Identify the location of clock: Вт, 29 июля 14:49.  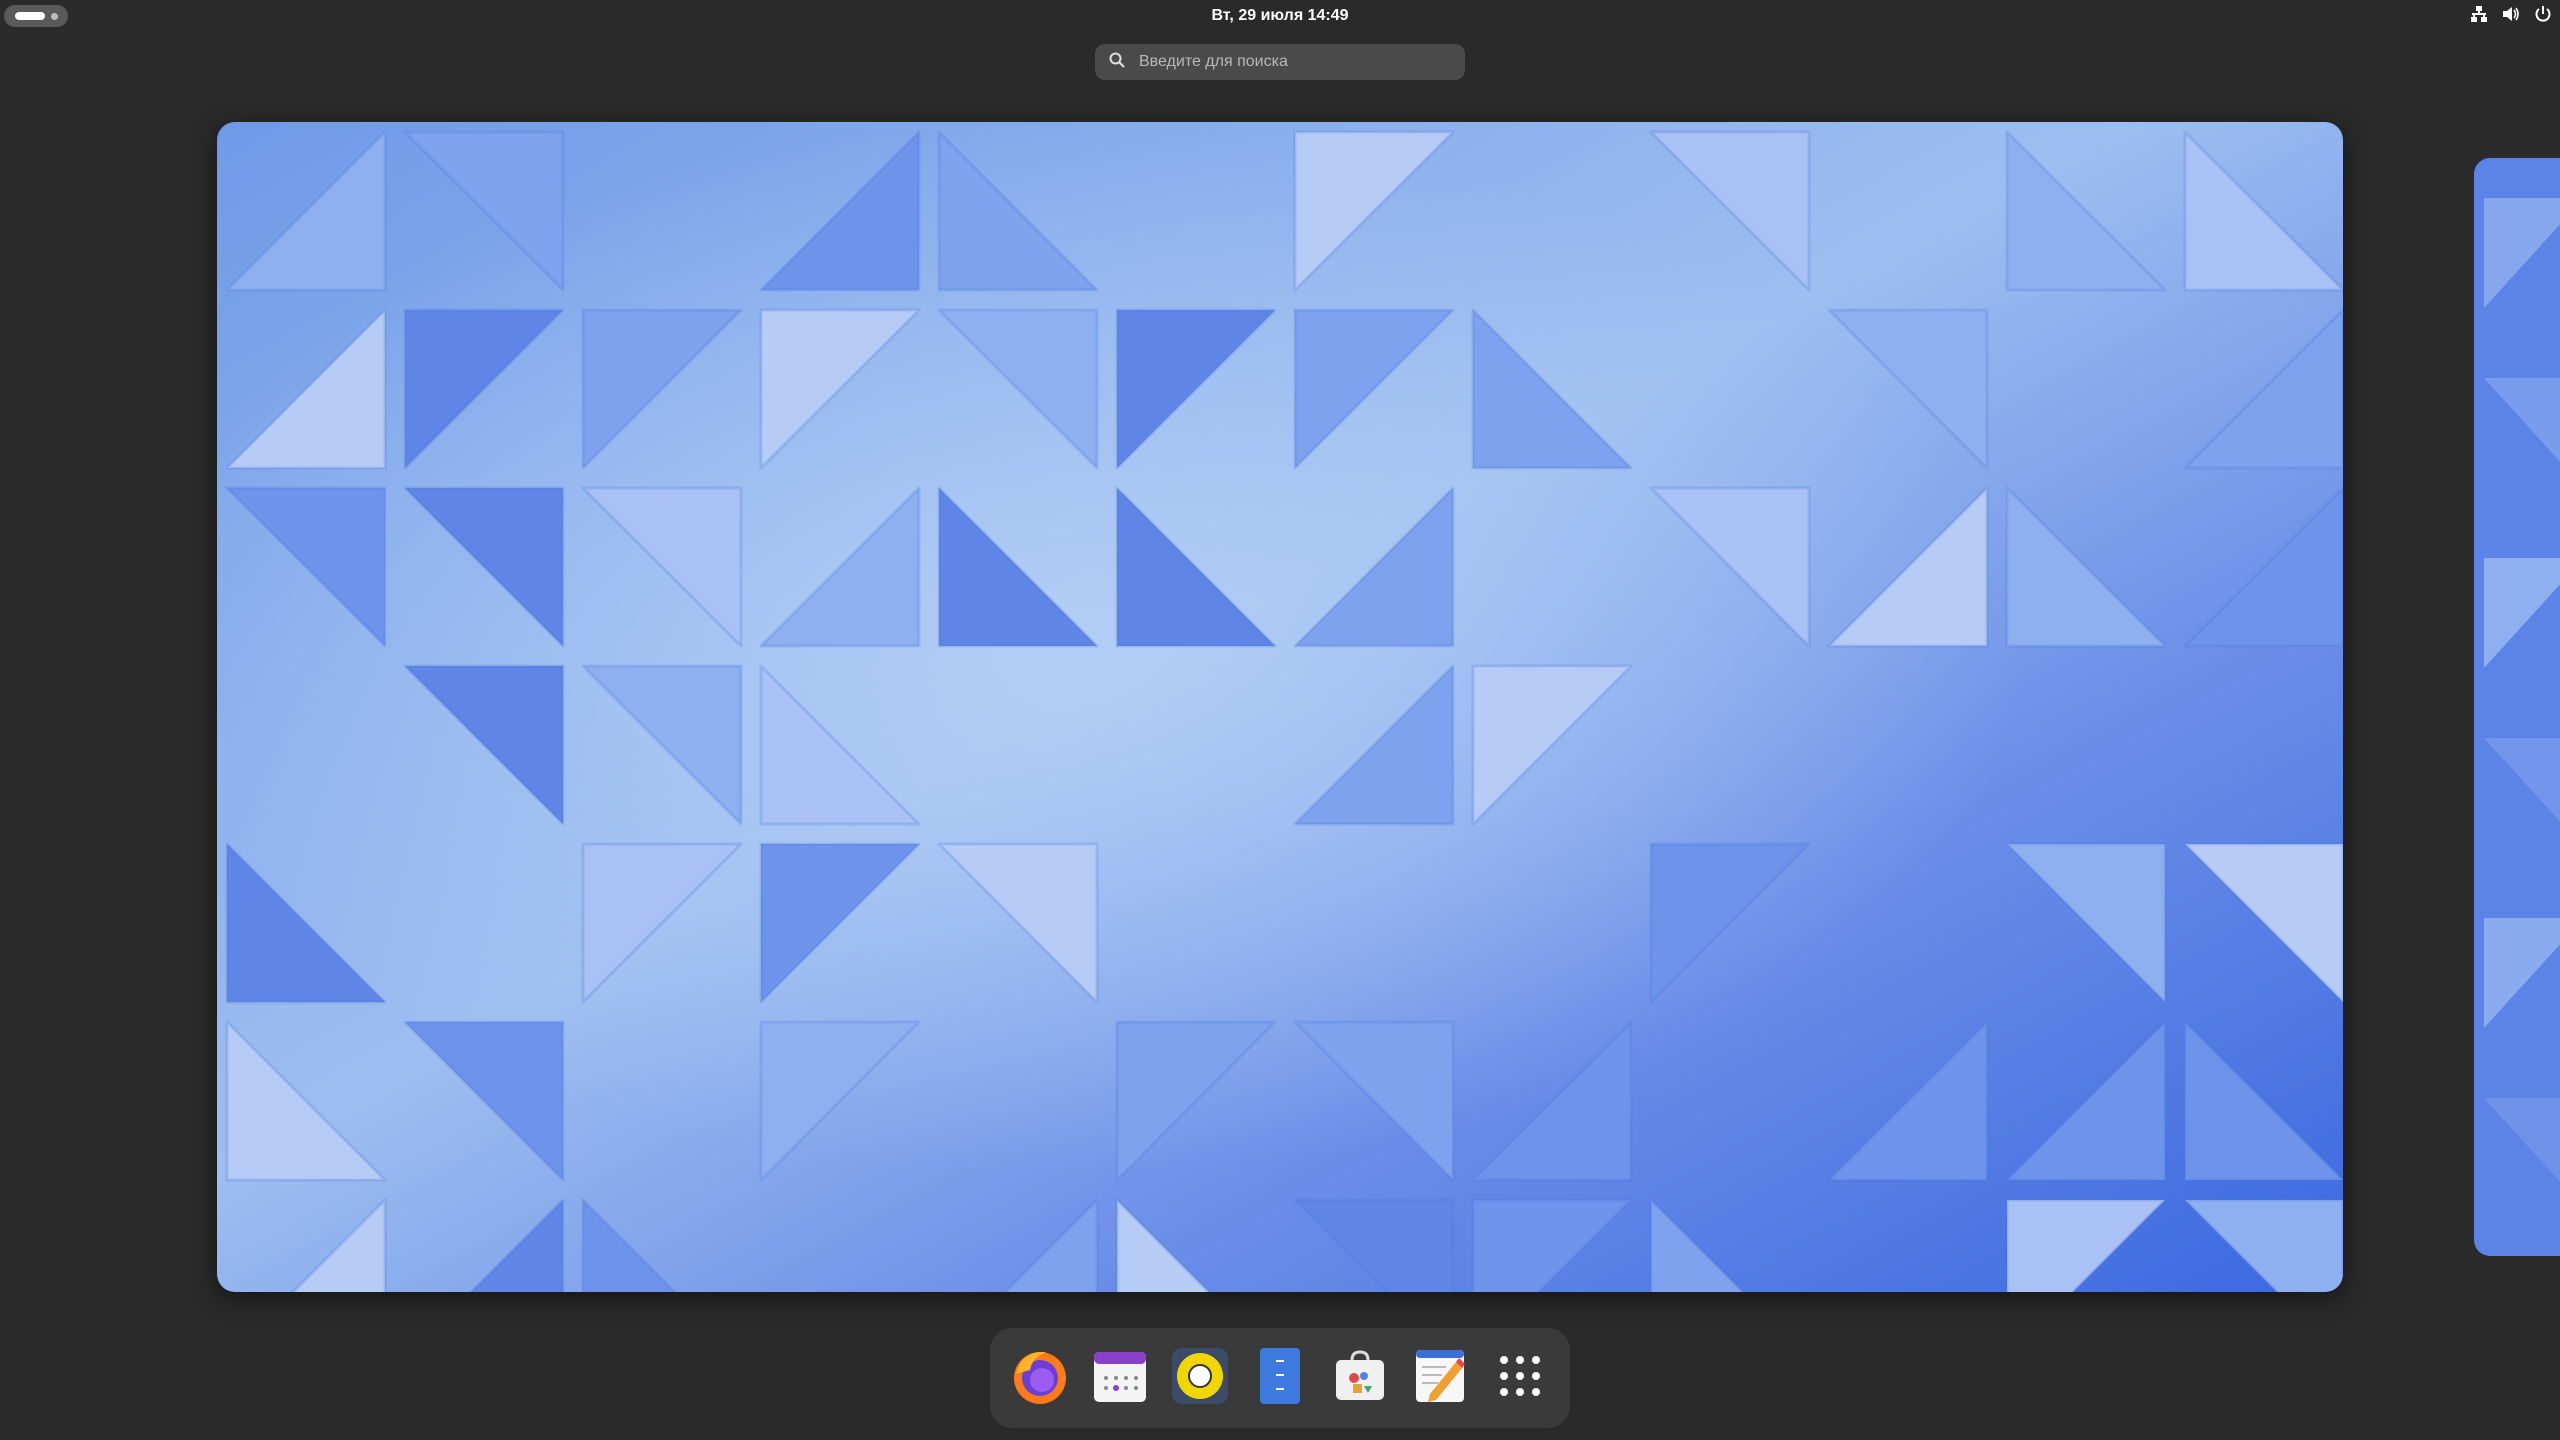
(1280, 16).